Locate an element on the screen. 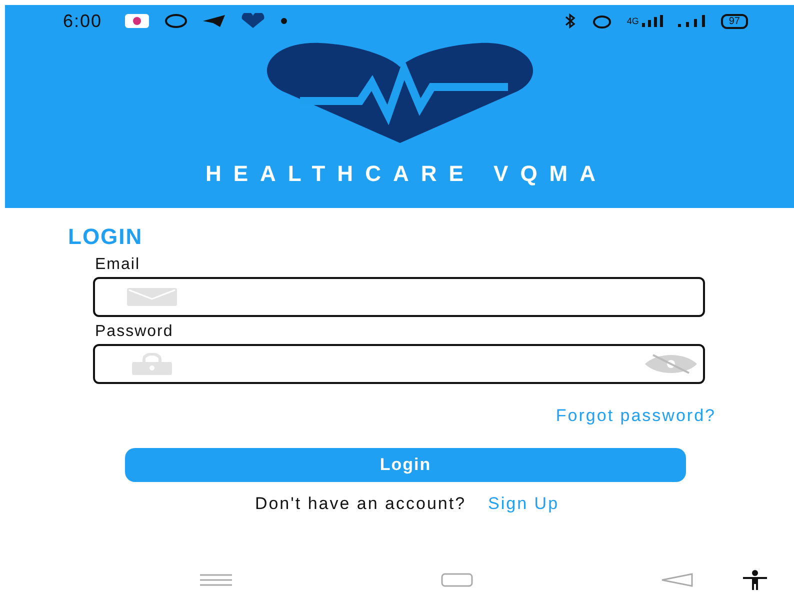  email-field is located at coordinates (399, 297).